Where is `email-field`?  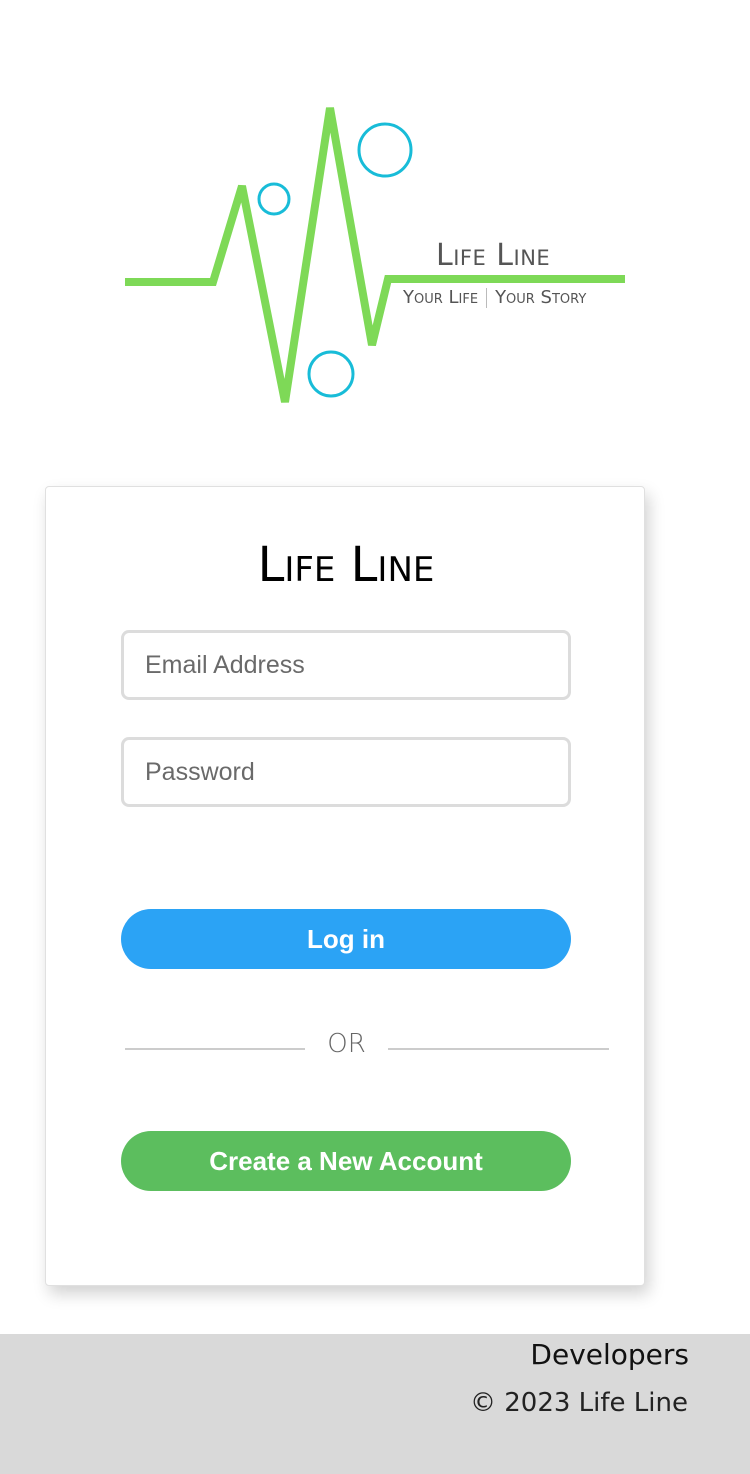
email-field is located at coordinates (346, 665).